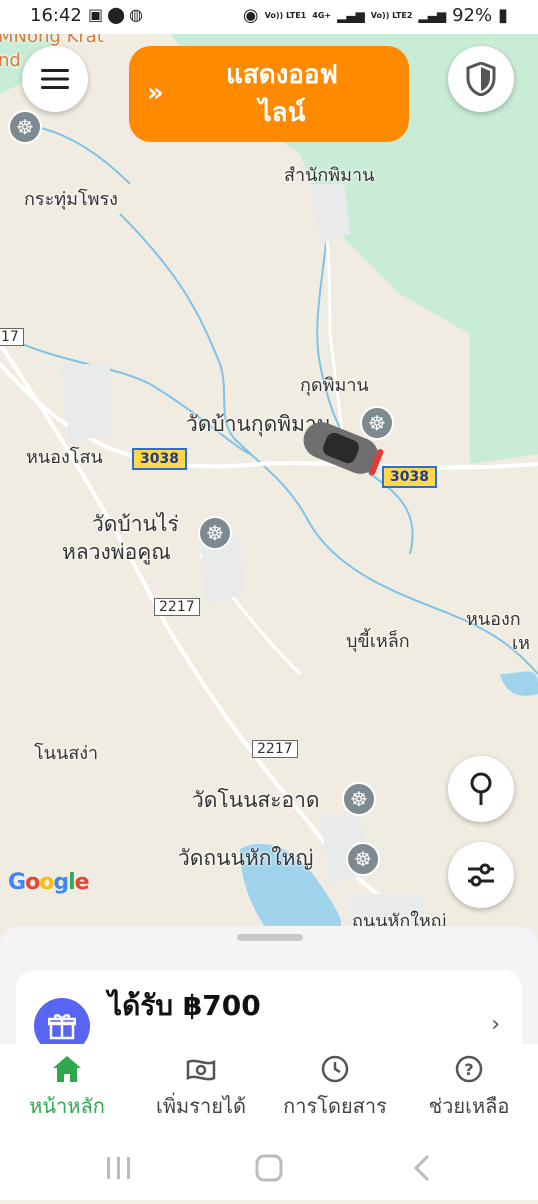 This screenshot has width=538, height=1204. Describe the element at coordinates (98, 14) in the screenshot. I see `image-icon: ▣` at that location.